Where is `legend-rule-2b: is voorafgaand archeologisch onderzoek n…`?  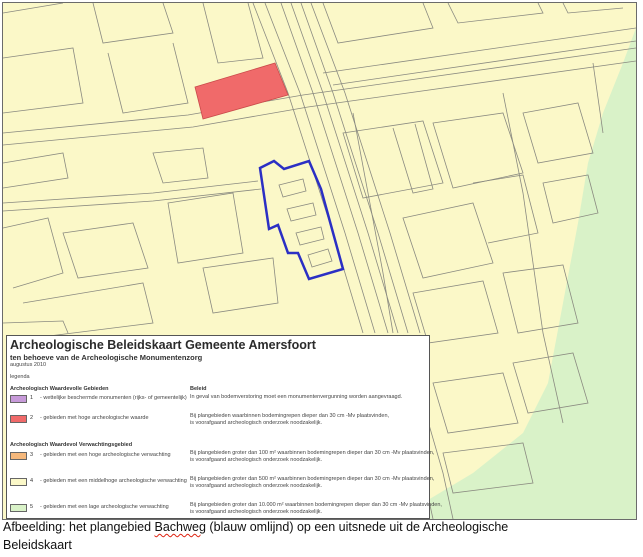 legend-rule-2b: is voorafgaand archeologisch onderzoek n… is located at coordinates (256, 423).